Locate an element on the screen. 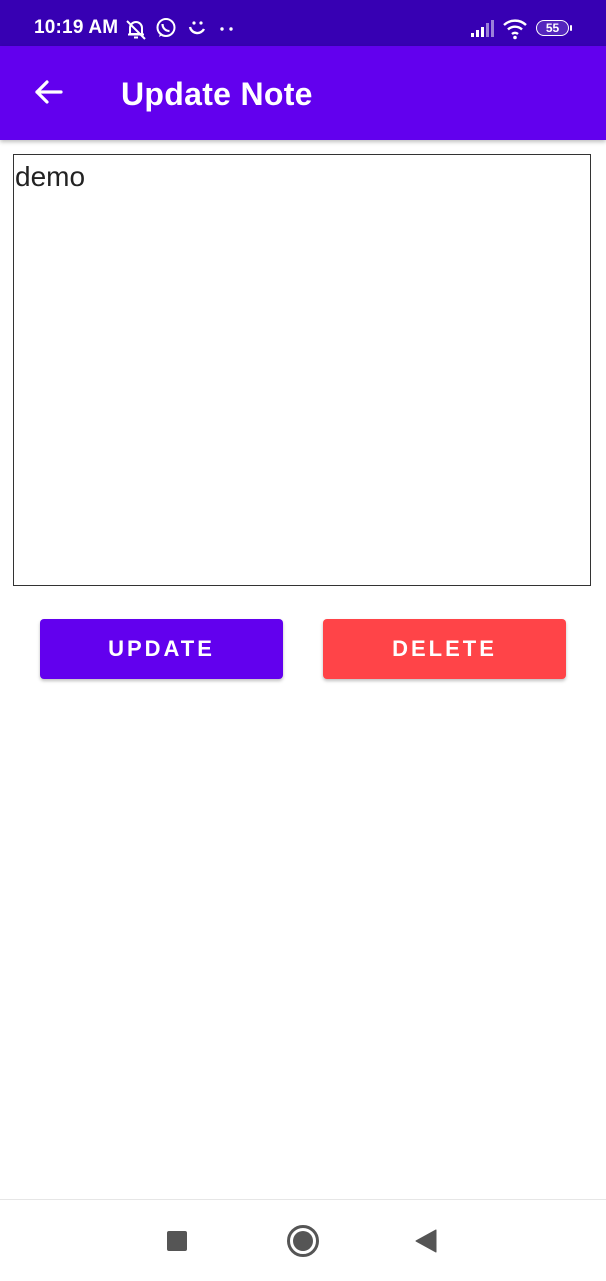 The width and height of the screenshot is (606, 1281). battery-level: 55 is located at coordinates (552, 28).